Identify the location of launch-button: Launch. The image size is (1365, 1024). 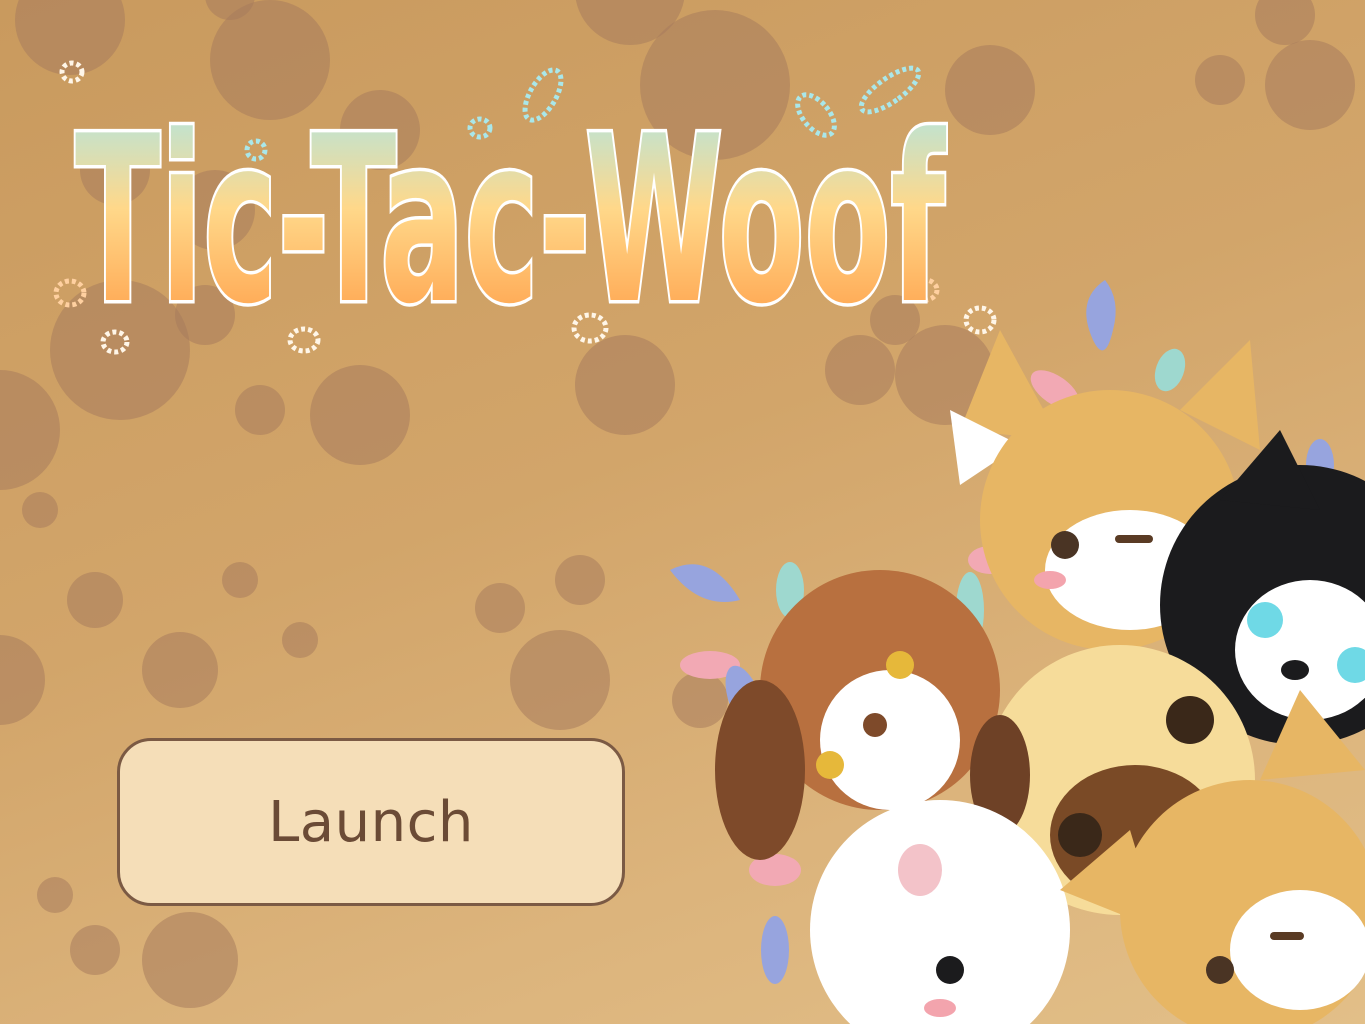
(371, 822).